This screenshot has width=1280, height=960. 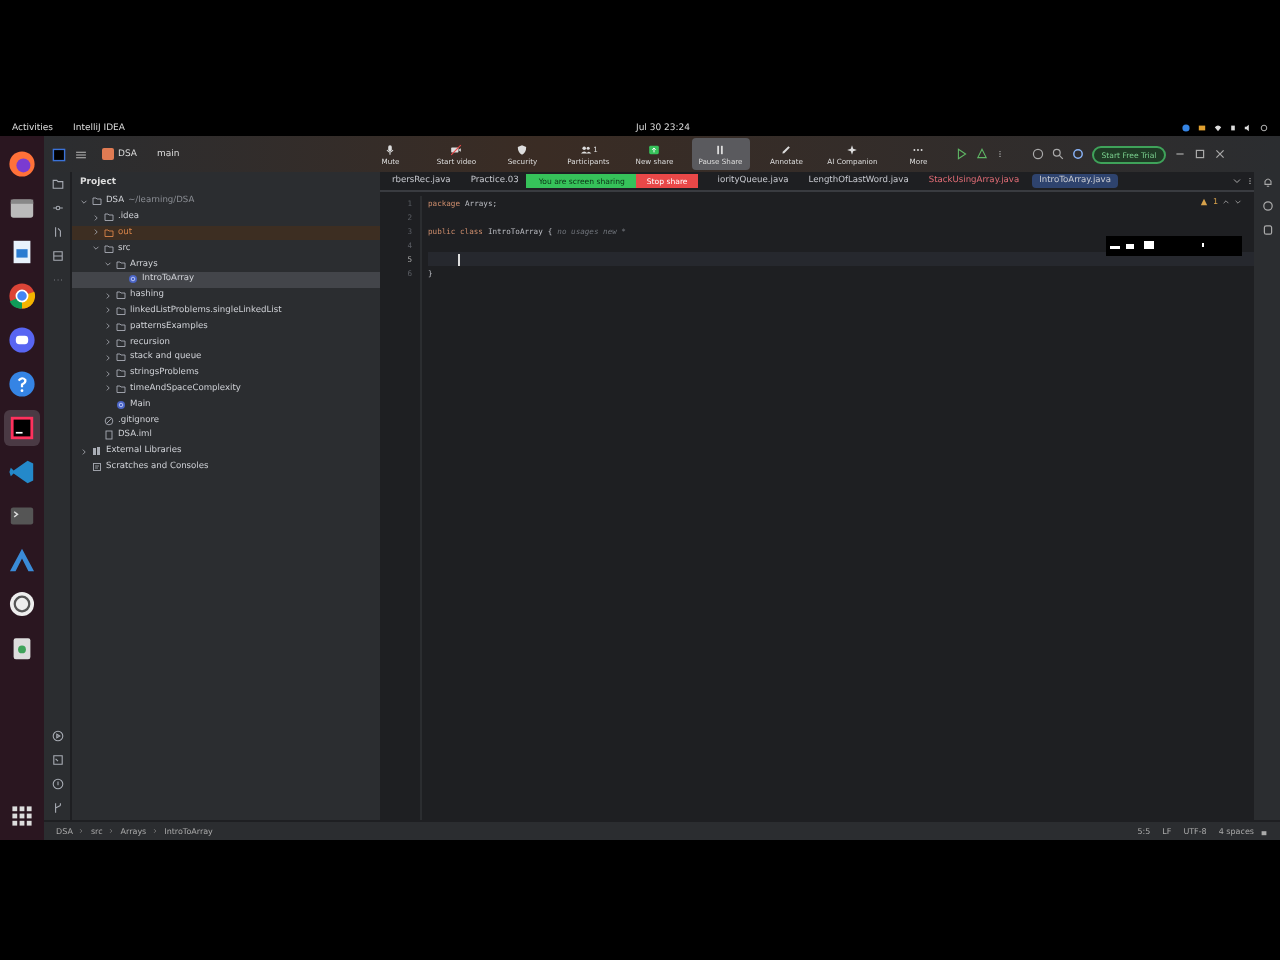 What do you see at coordinates (1174, 246) in the screenshot?
I see `popup-drawing` at bounding box center [1174, 246].